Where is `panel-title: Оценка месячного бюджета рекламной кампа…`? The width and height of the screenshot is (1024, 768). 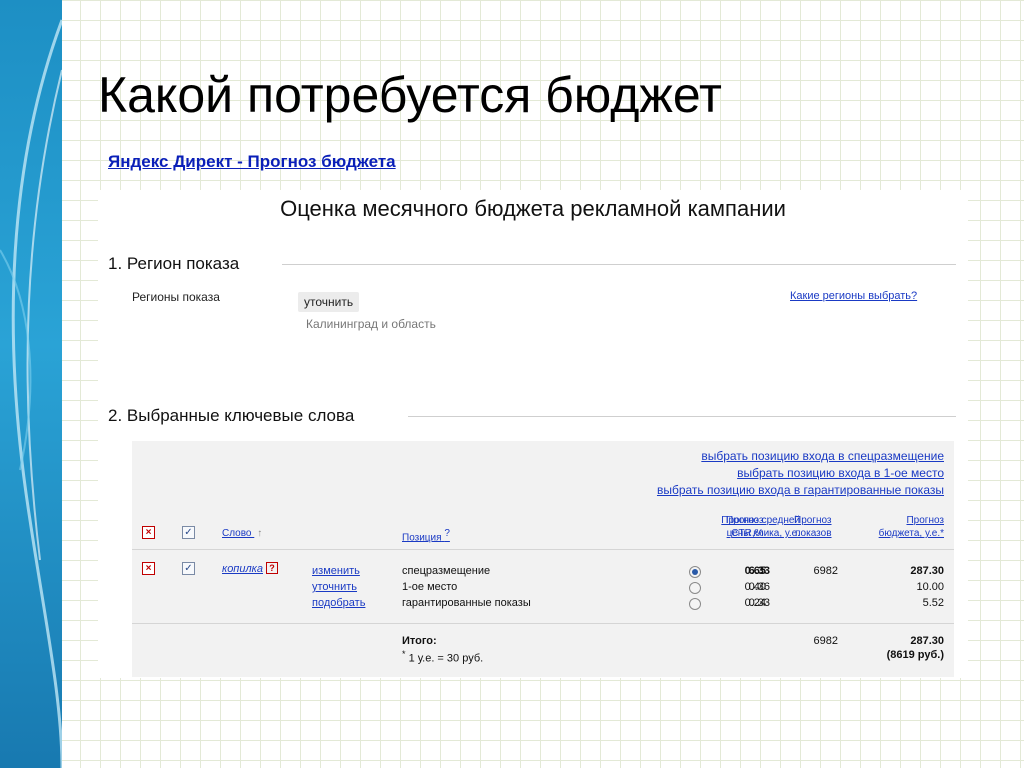
panel-title: Оценка месячного бюджета рекламной кампа… is located at coordinates (533, 208).